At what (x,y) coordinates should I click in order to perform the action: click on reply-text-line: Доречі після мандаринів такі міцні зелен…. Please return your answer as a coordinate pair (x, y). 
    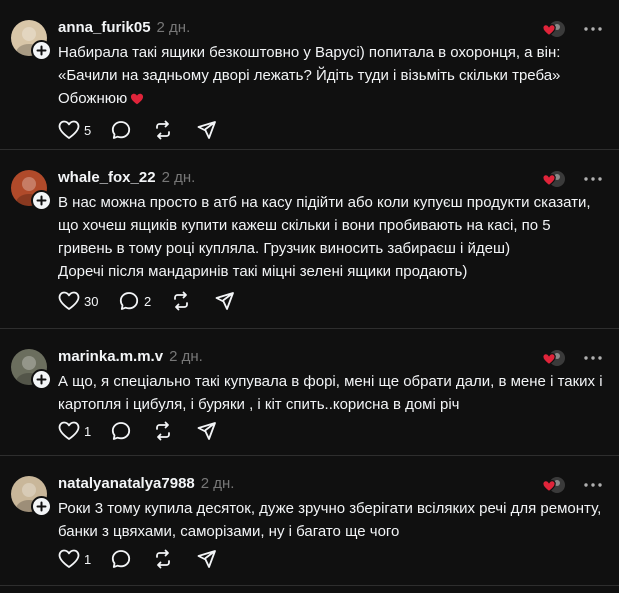
    Looking at the image, I should click on (263, 271).